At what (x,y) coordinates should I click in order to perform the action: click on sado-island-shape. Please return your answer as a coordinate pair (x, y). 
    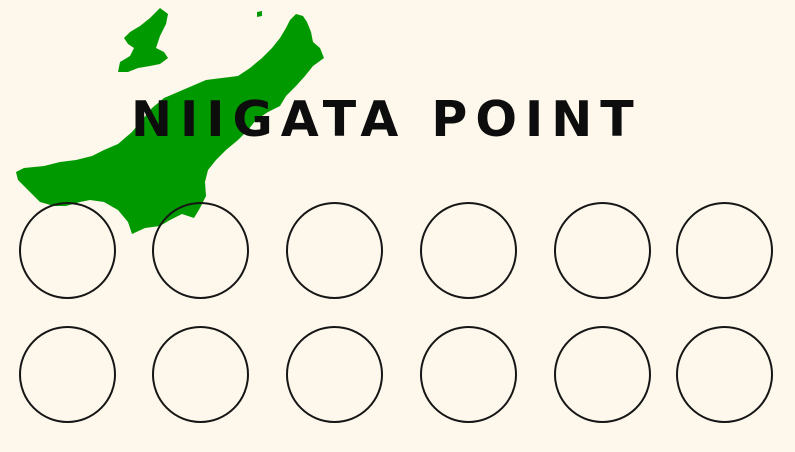
    Looking at the image, I should click on (143, 40).